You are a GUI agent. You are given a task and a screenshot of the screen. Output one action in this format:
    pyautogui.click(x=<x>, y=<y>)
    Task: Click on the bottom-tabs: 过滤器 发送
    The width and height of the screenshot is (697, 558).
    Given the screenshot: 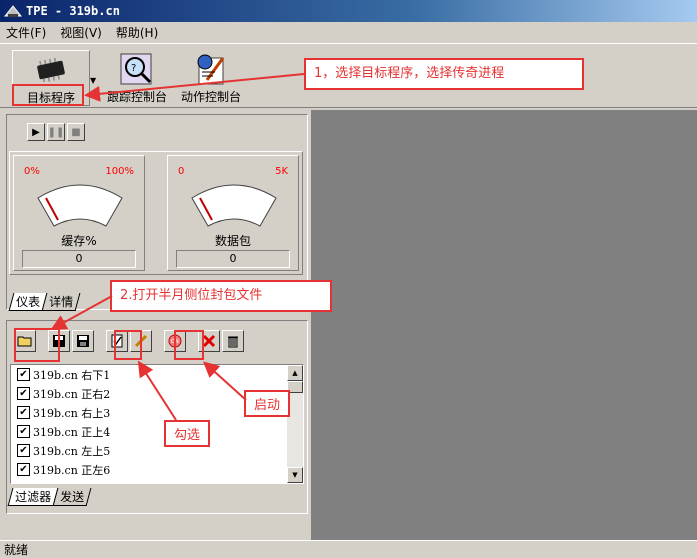 What is the action you would take?
    pyautogui.click(x=49, y=497)
    